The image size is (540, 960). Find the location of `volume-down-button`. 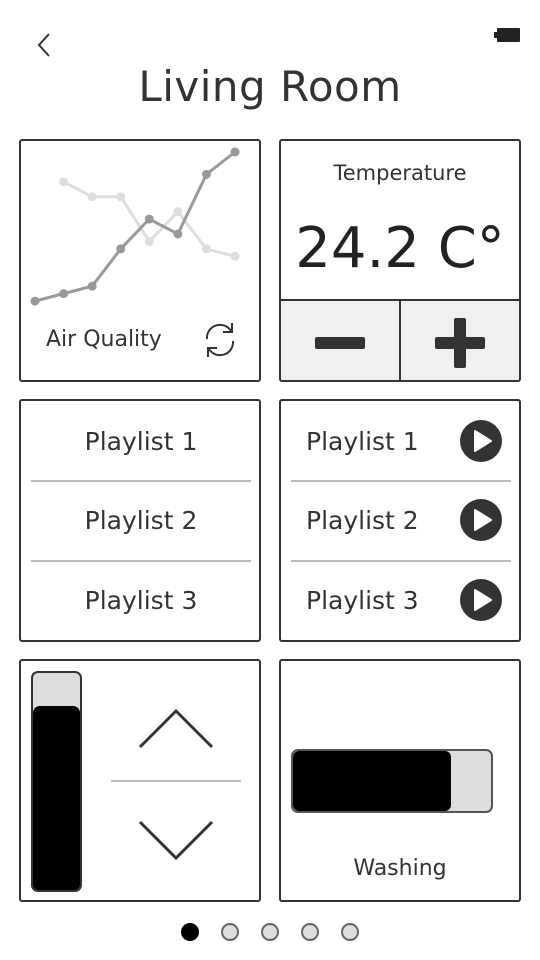

volume-down-button is located at coordinates (176, 841).